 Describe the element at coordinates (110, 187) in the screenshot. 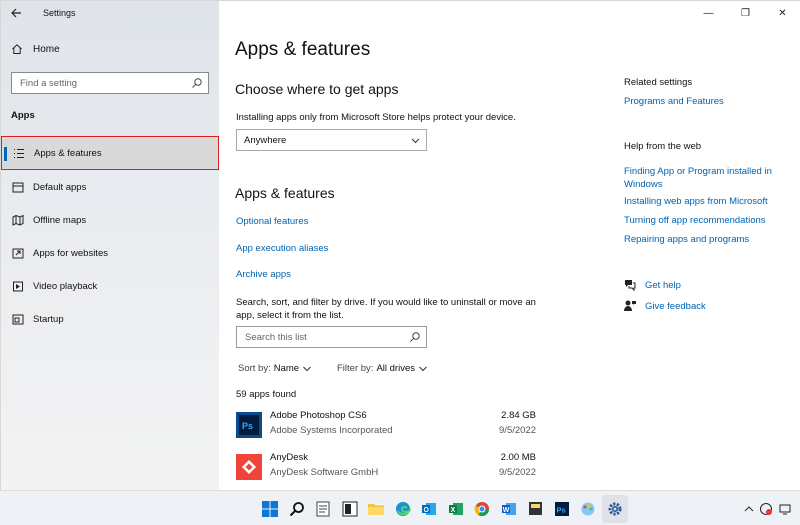

I see `sidebar-item-default-apps: Default apps` at that location.